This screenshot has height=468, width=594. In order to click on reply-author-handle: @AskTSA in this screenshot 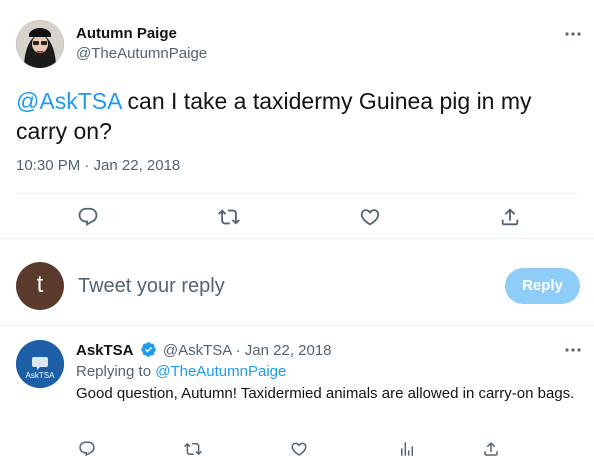, I will do `click(197, 350)`.